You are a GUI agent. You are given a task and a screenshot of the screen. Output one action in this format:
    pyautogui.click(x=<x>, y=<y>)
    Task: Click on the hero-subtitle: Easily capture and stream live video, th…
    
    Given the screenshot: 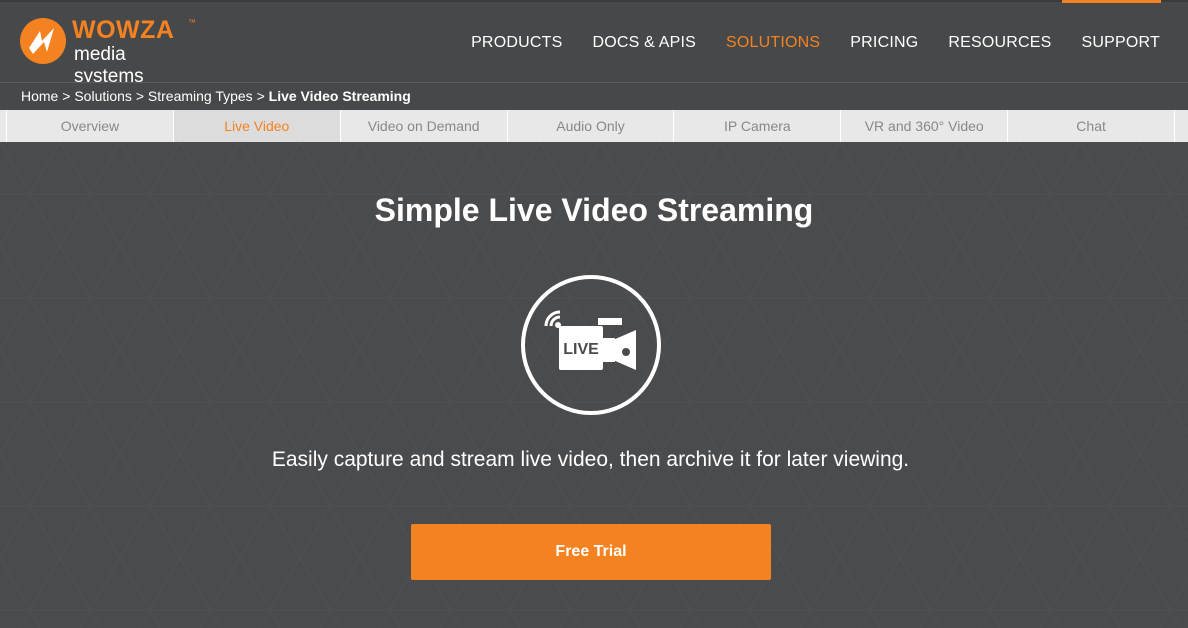 What is the action you would take?
    pyautogui.click(x=590, y=459)
    